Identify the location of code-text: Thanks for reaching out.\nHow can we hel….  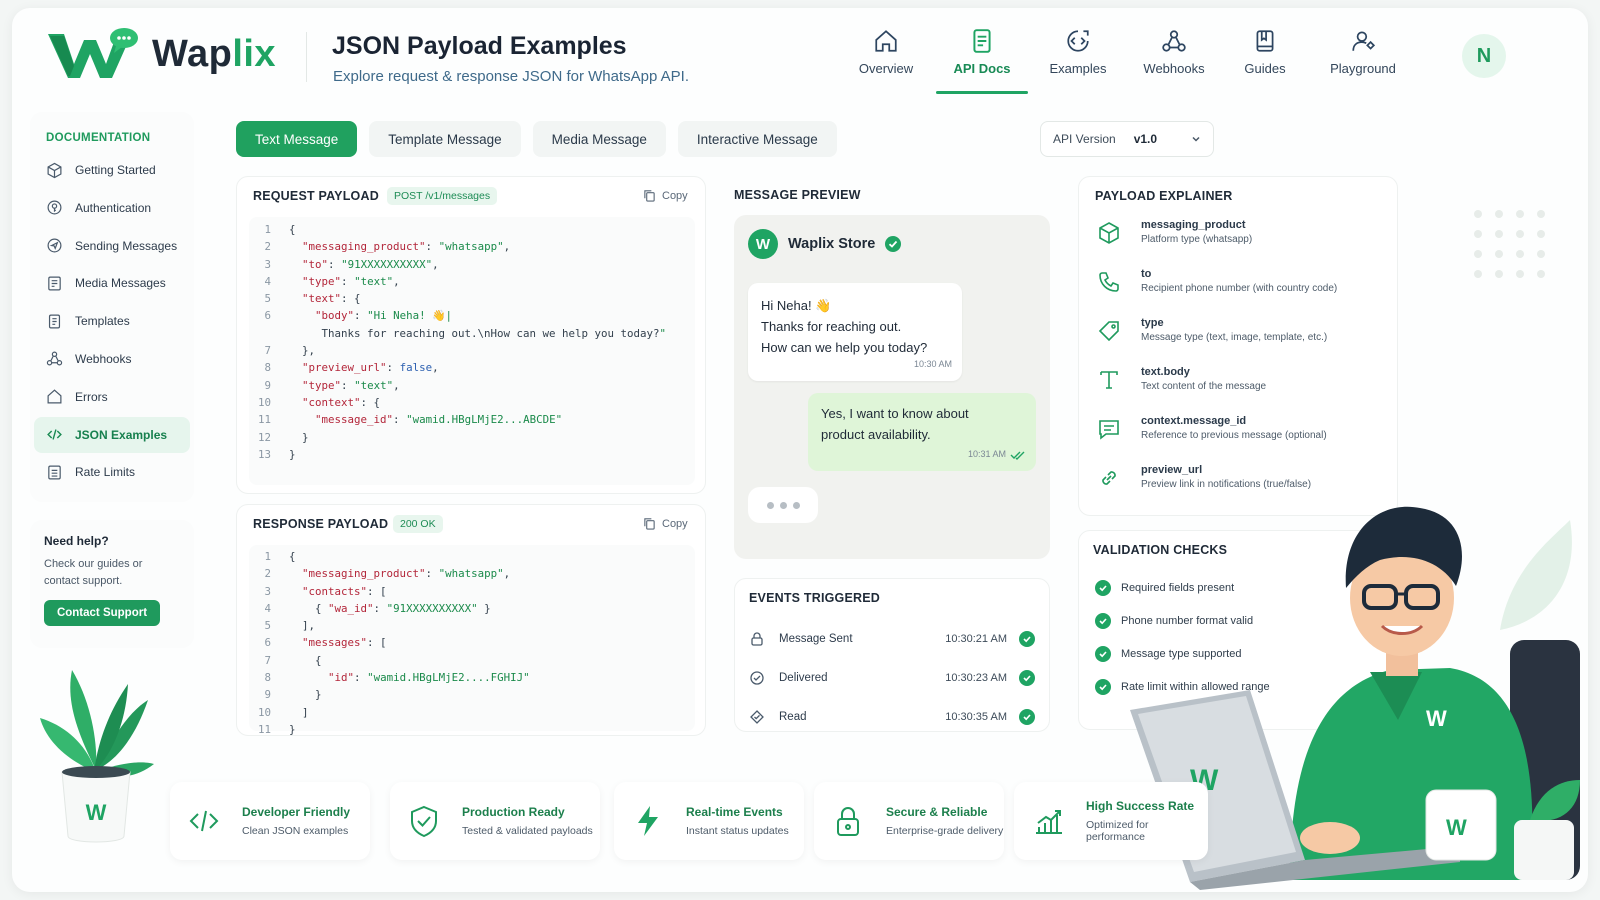
(478, 333).